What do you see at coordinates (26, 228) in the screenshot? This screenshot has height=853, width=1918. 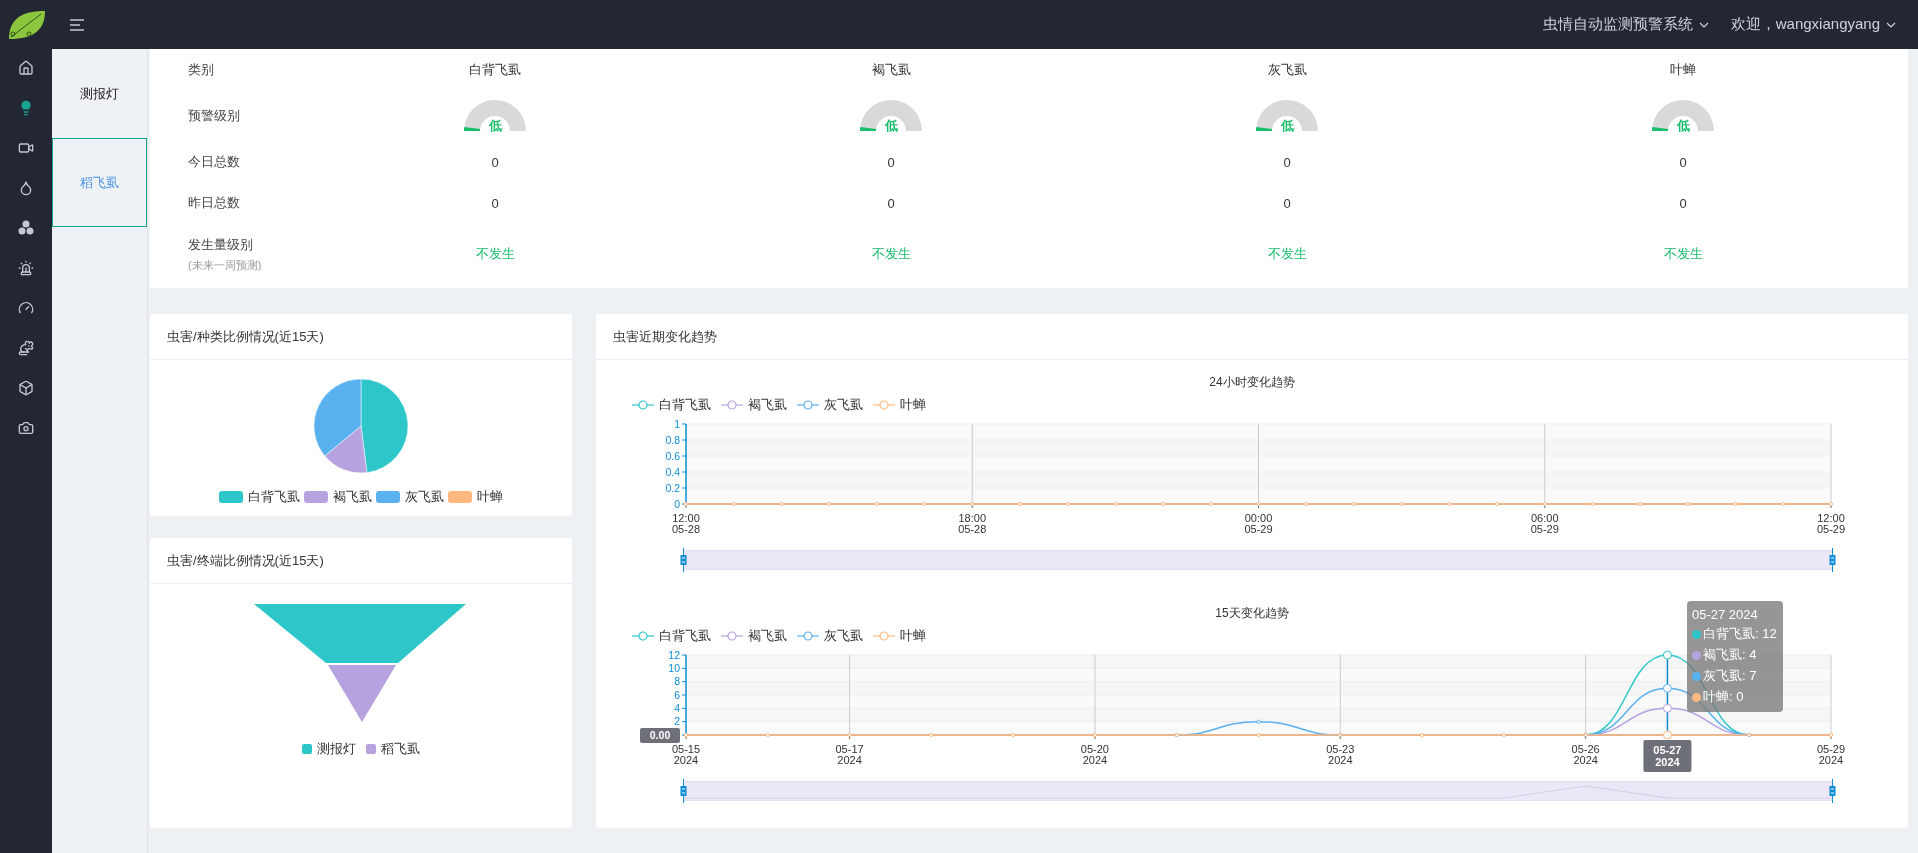 I see `circles-icon` at bounding box center [26, 228].